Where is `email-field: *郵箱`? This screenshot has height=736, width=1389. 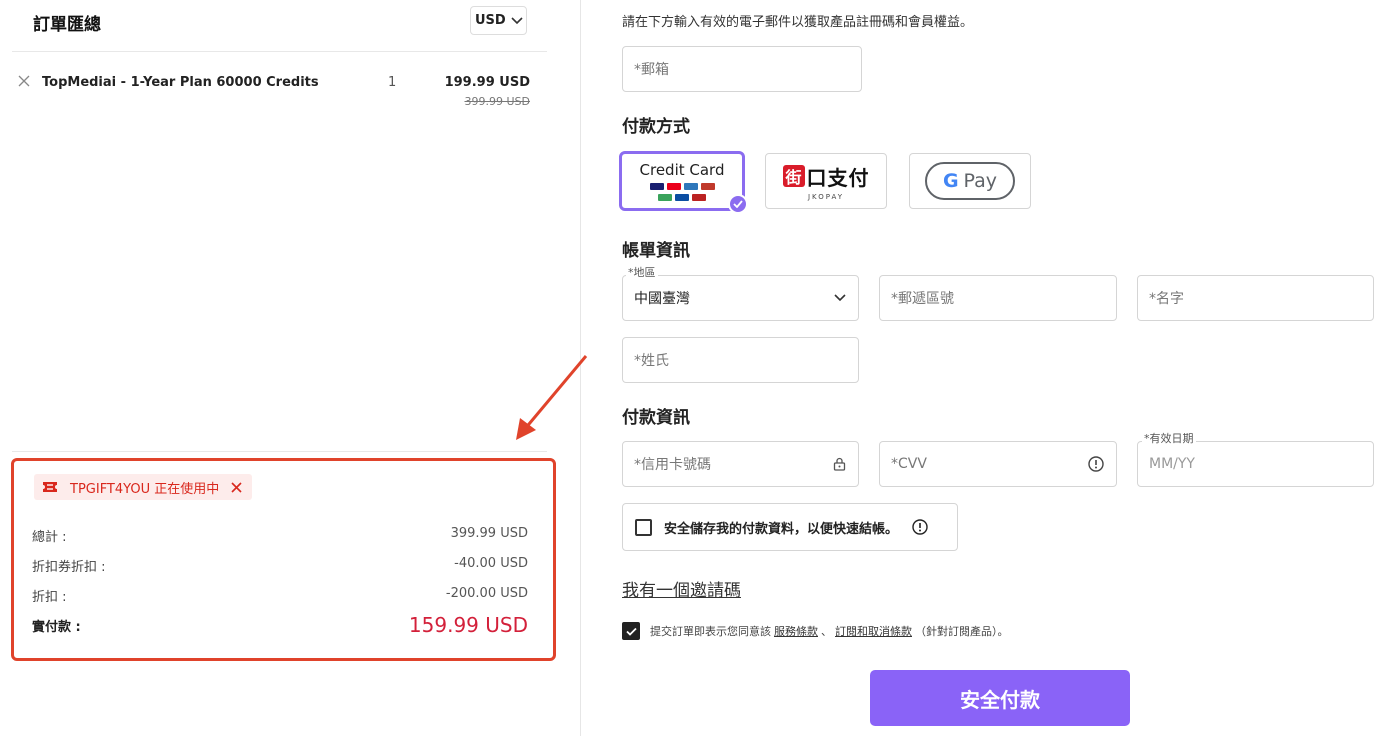 email-field: *郵箱 is located at coordinates (742, 69).